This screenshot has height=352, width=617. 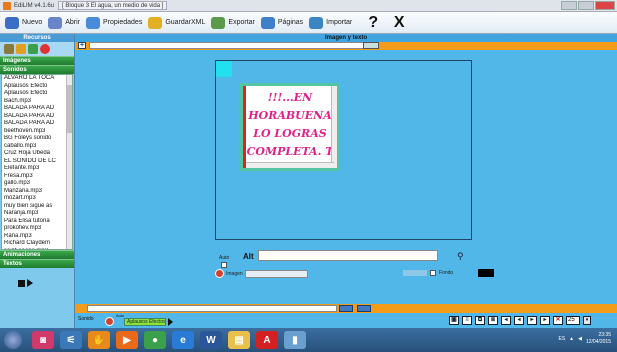 I want to click on page-number: 25, so click(x=573, y=320).